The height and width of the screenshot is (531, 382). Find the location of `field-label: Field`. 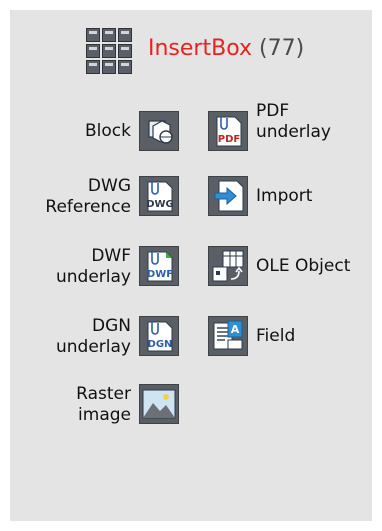

field-label: Field is located at coordinates (276, 336).